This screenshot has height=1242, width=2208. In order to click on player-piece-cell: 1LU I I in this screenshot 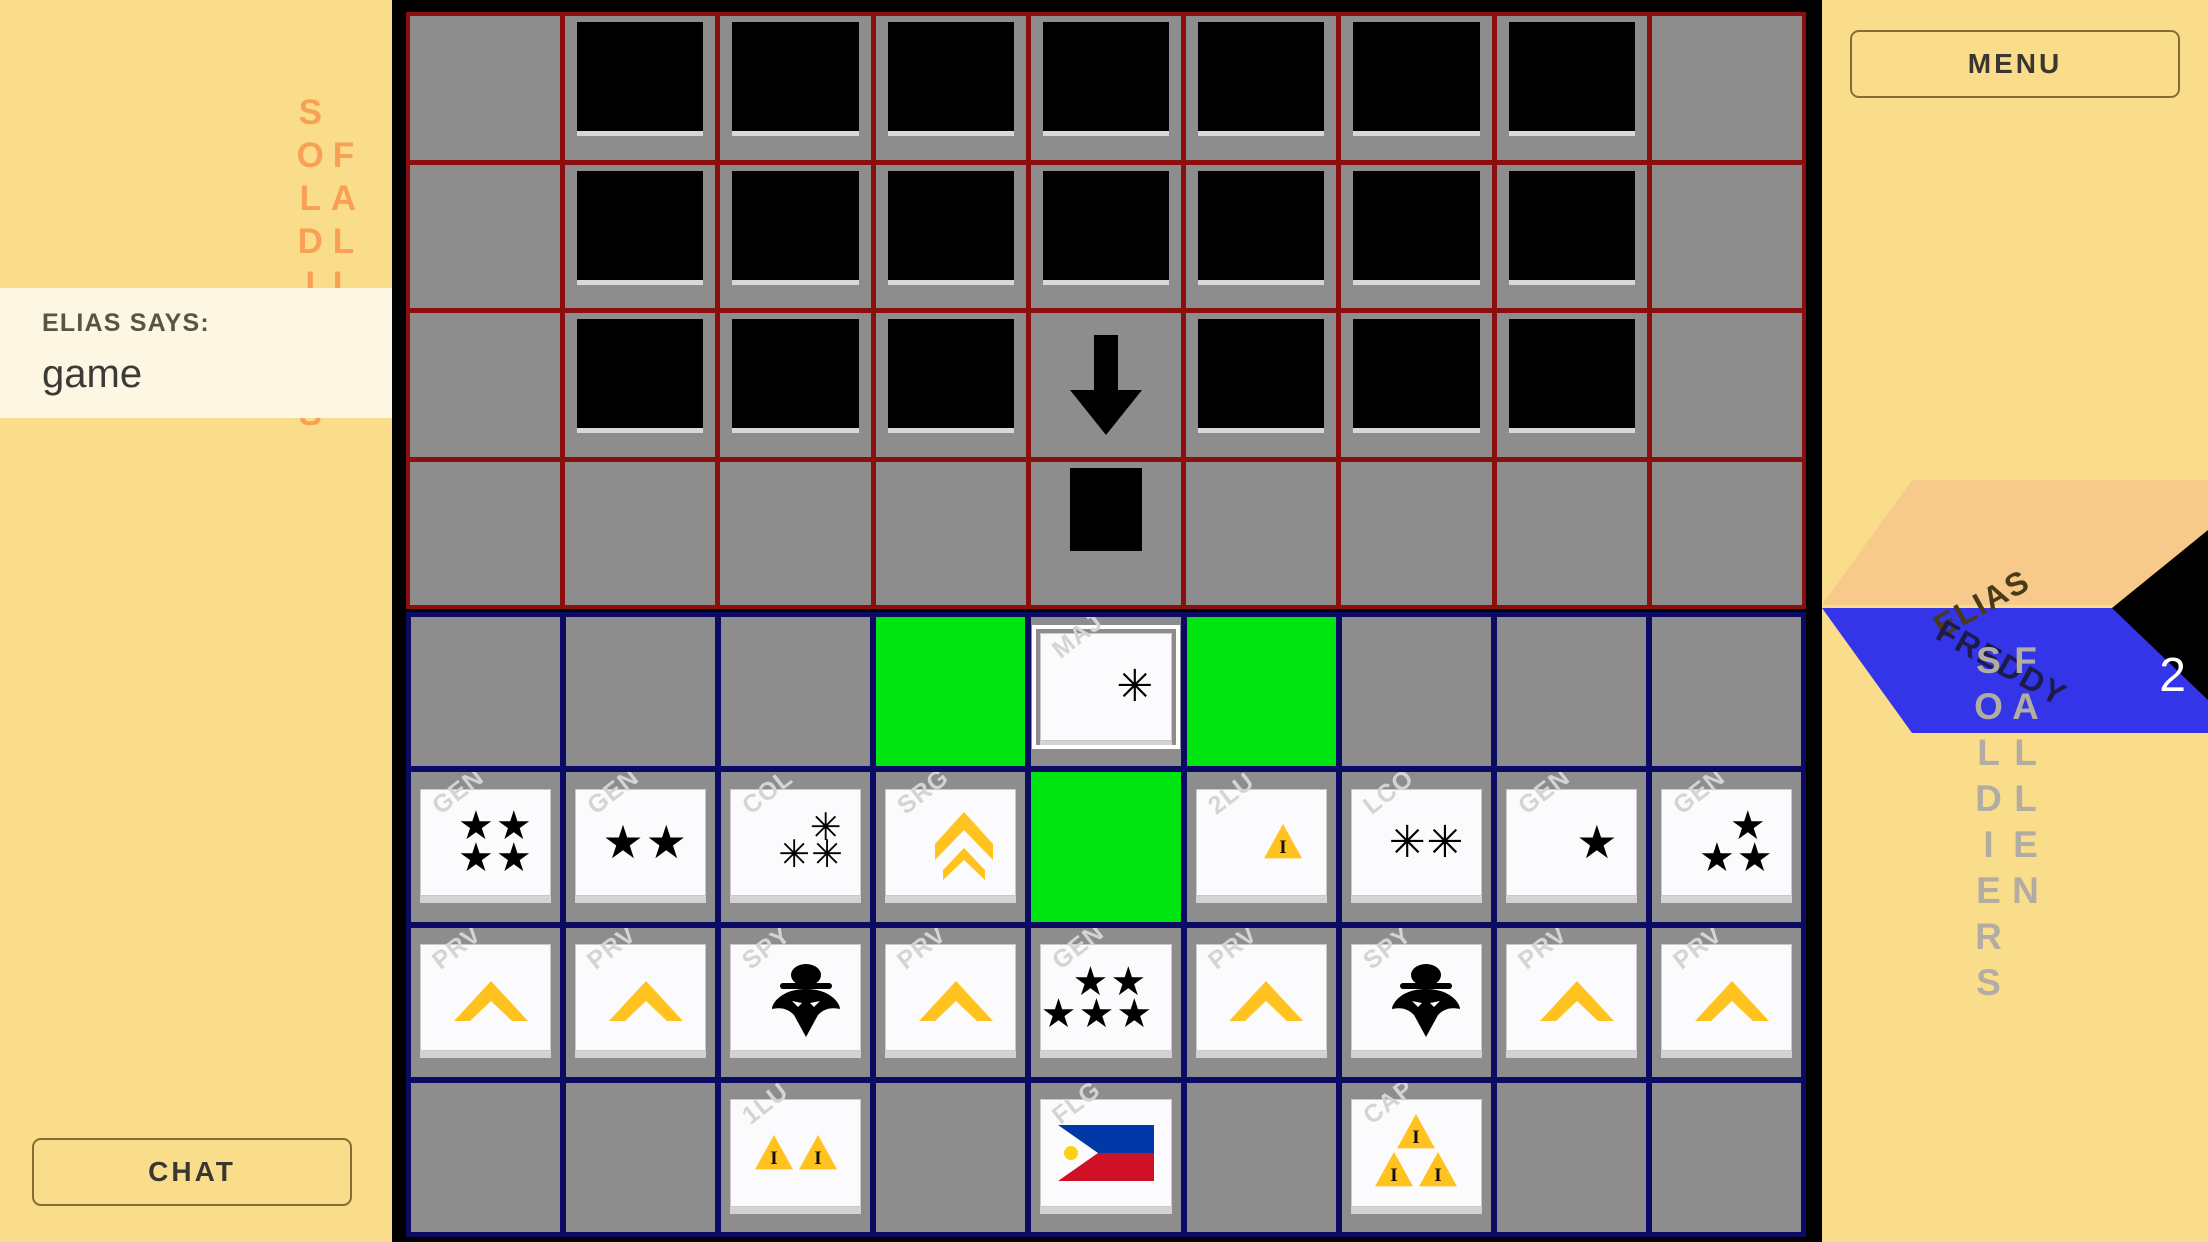, I will do `click(796, 1157)`.